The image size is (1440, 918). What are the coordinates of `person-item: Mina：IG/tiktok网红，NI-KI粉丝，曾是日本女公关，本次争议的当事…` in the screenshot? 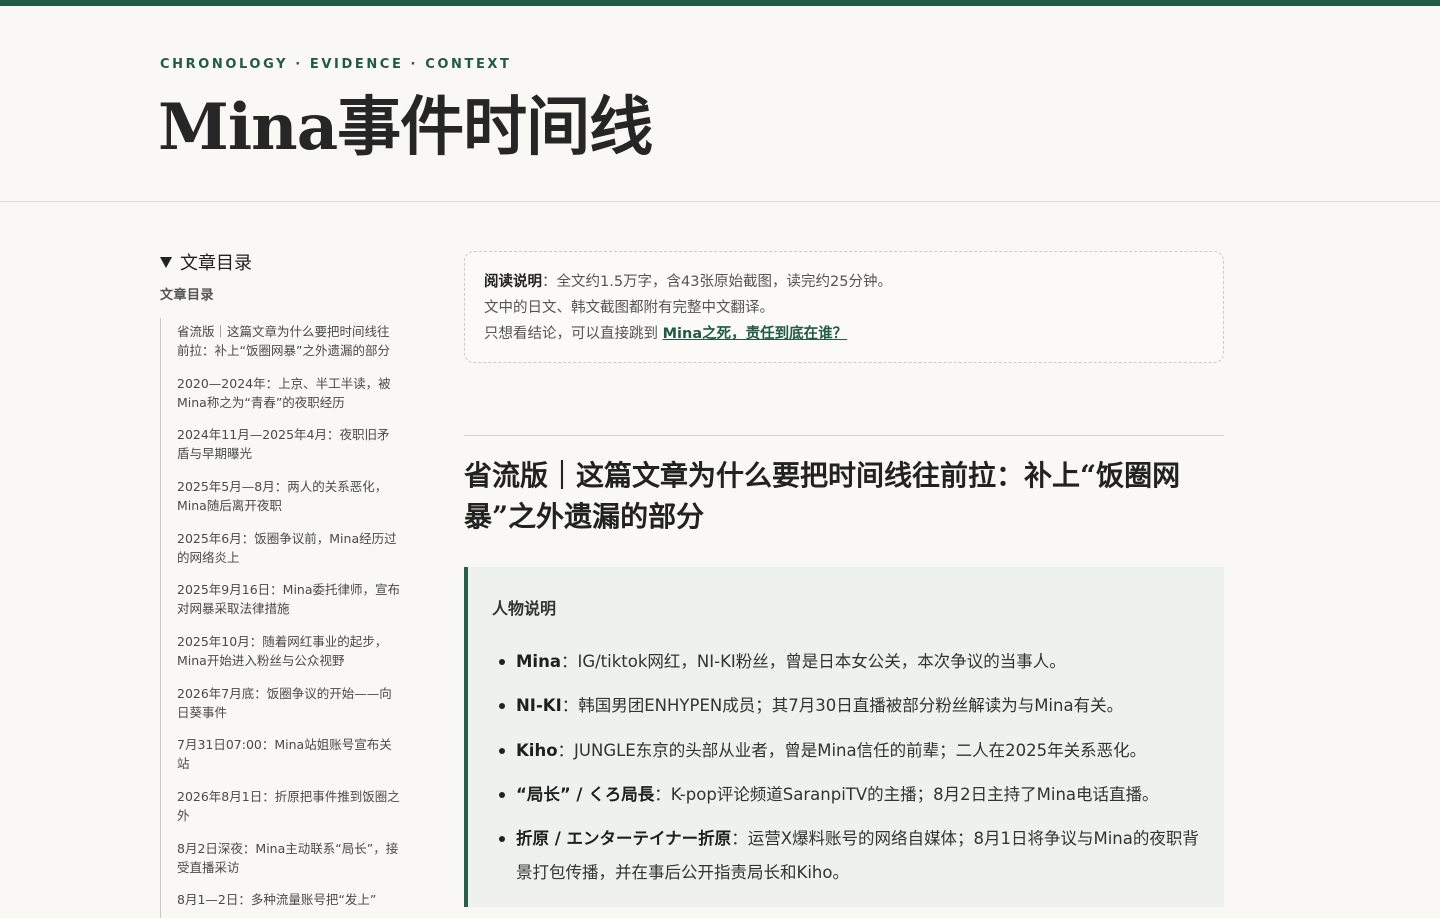 It's located at (852, 662).